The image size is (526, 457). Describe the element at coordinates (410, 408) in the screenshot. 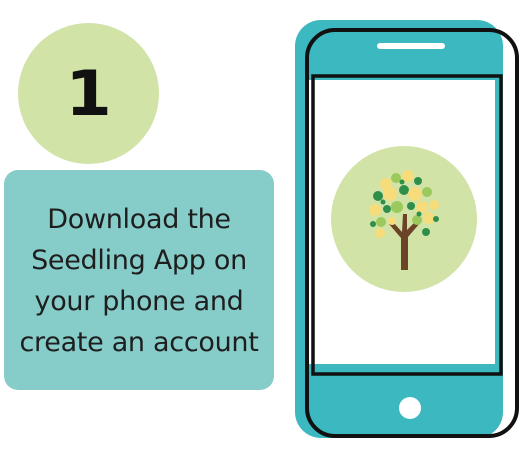

I see `home-button-icon` at that location.